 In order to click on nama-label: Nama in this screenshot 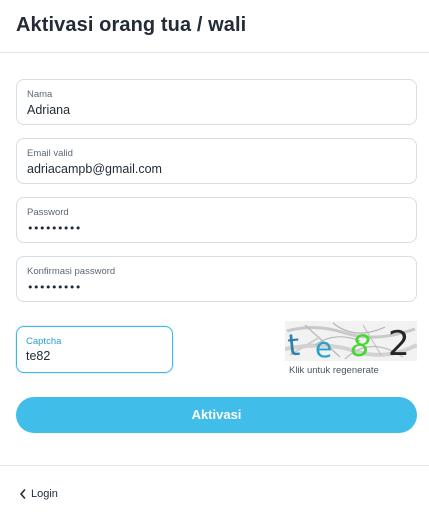, I will do `click(40, 94)`.